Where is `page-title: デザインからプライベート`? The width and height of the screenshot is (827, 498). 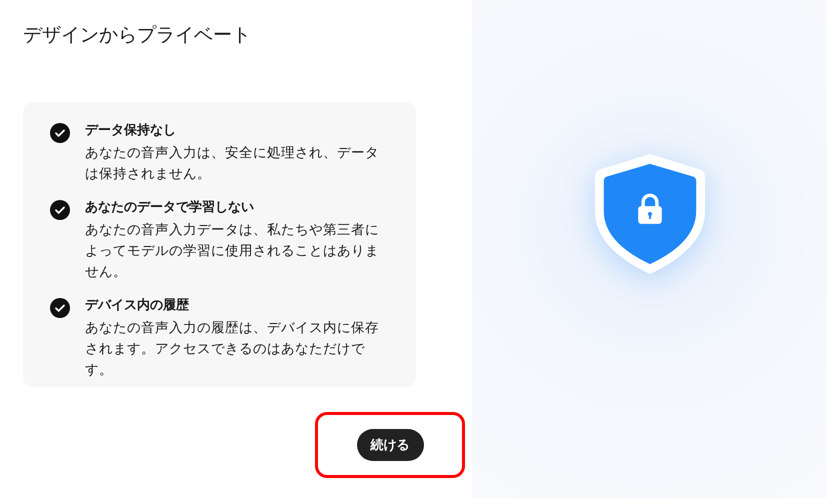 page-title: デザインからプライベート is located at coordinates (137, 34).